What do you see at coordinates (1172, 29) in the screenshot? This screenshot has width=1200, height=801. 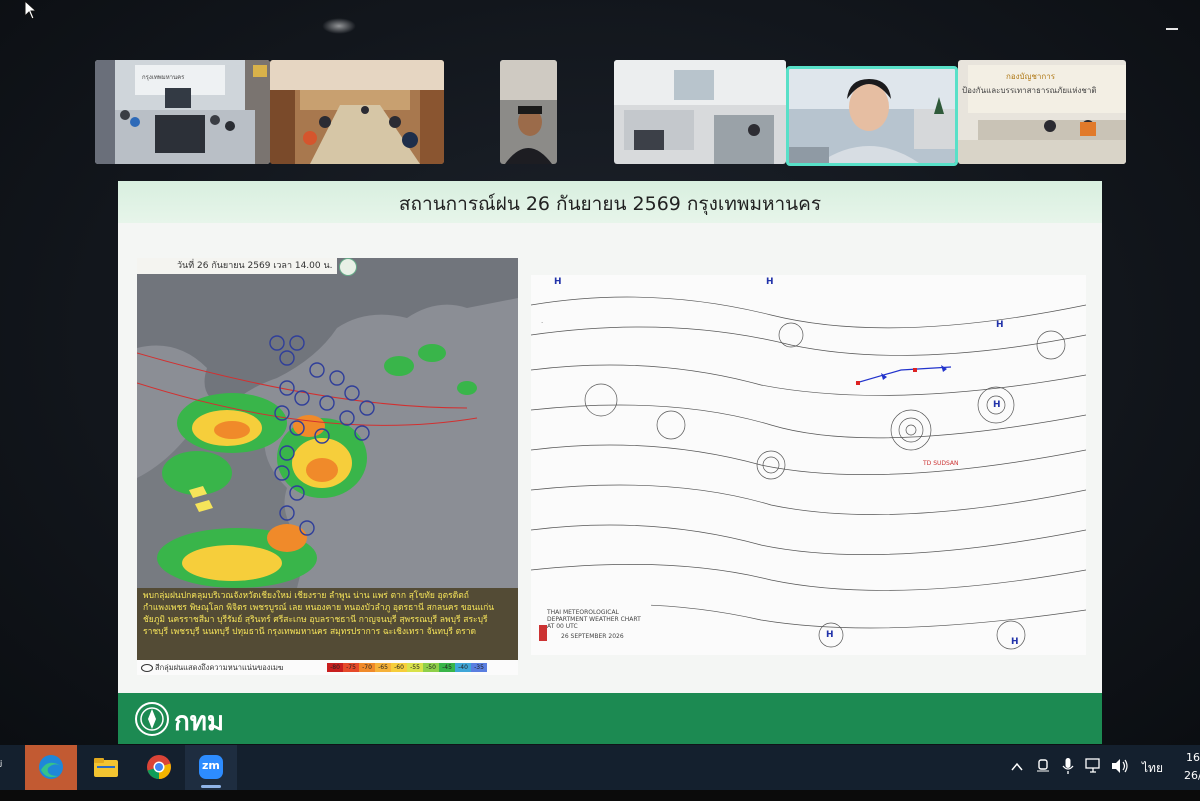 I see `minimize-icon` at bounding box center [1172, 29].